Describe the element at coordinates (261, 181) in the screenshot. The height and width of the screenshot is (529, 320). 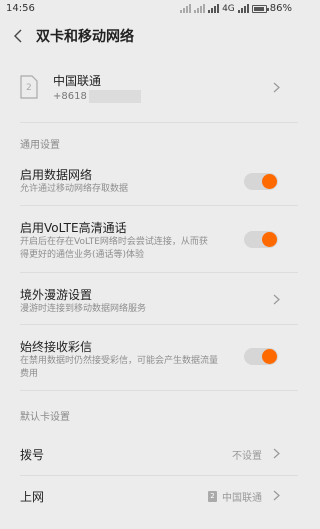
I see `mobile-data-toggle` at that location.